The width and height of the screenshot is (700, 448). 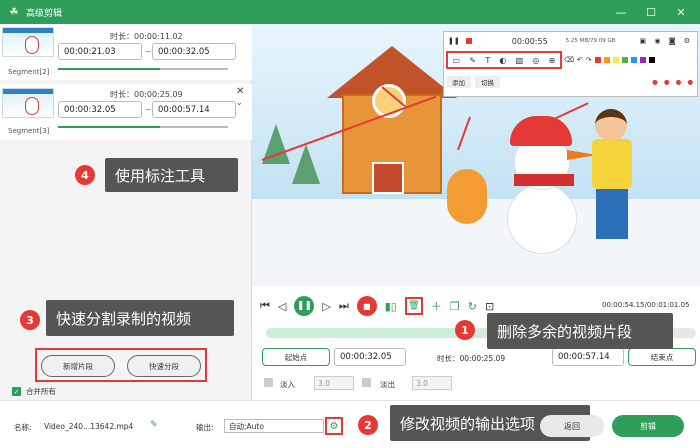 I want to click on window-controls: — ☐ ✕, so click(x=651, y=12).